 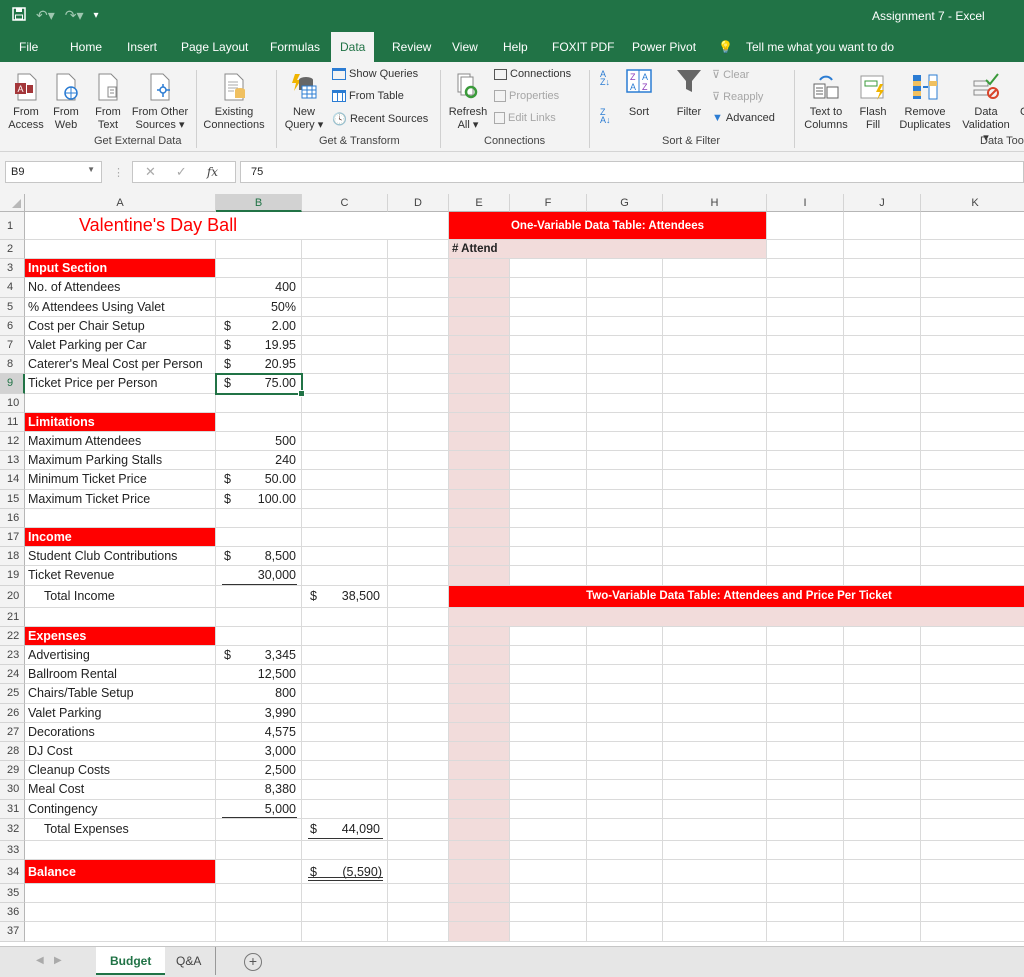 I want to click on row-label: DJ Cost, so click(x=120, y=752).